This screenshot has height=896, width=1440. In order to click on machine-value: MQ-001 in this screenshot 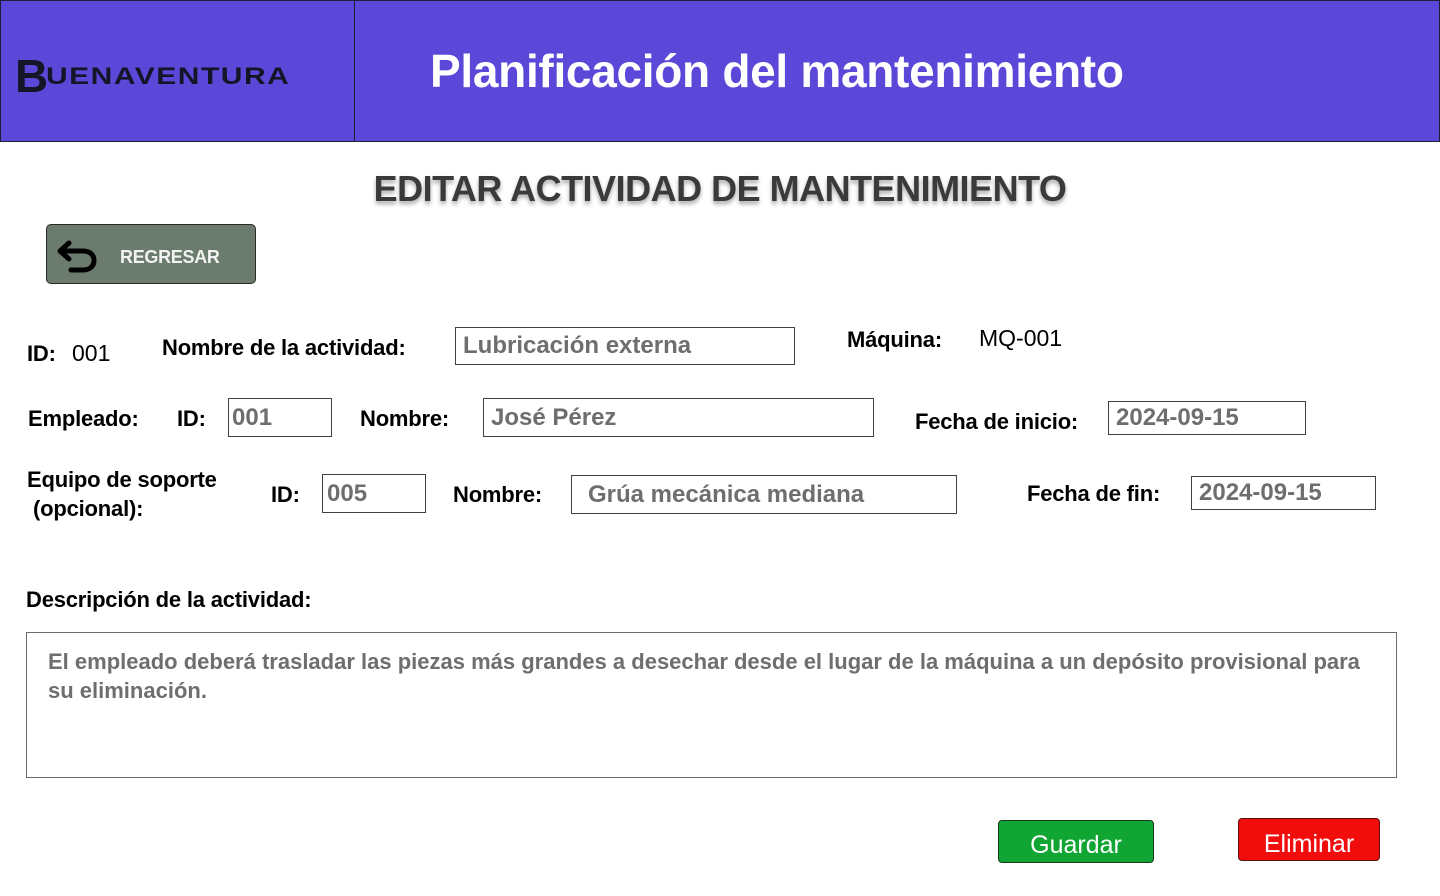, I will do `click(1021, 338)`.